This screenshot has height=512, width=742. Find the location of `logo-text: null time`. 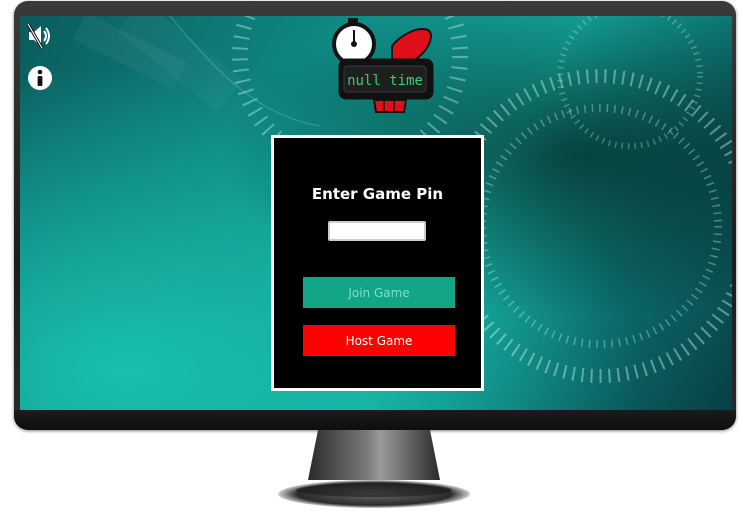

logo-text: null time is located at coordinates (385, 81).